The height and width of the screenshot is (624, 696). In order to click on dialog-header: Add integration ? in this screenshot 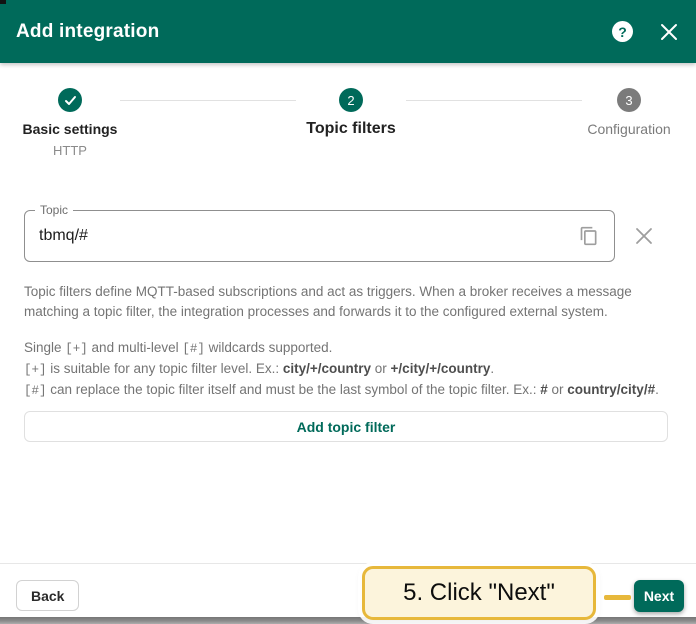, I will do `click(348, 31)`.